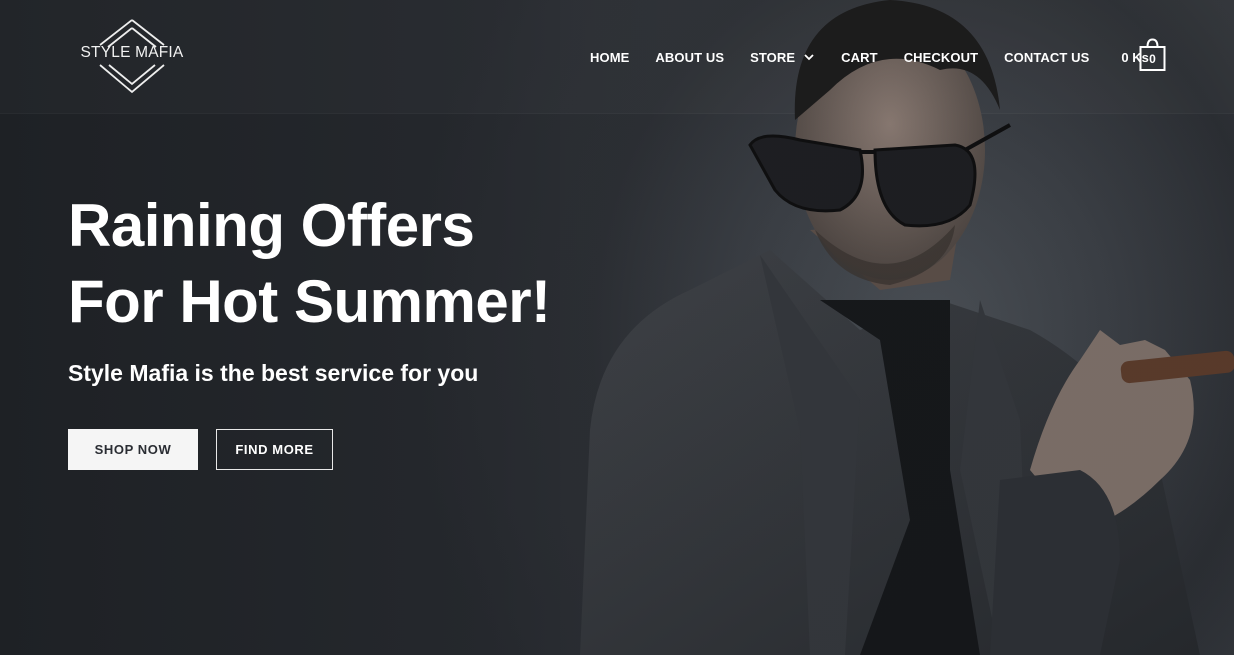  I want to click on nav-home: HOME, so click(609, 57).